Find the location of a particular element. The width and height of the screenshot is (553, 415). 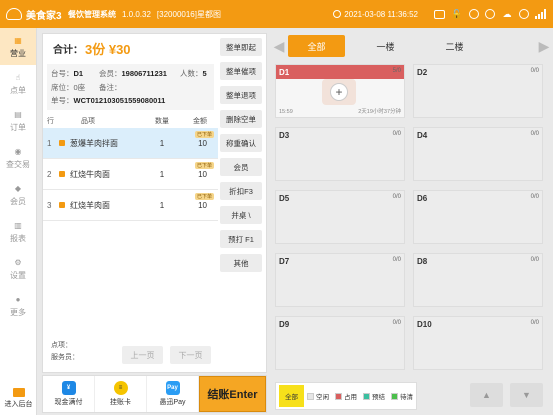

table-card: D5 0/0 is located at coordinates (340, 217).